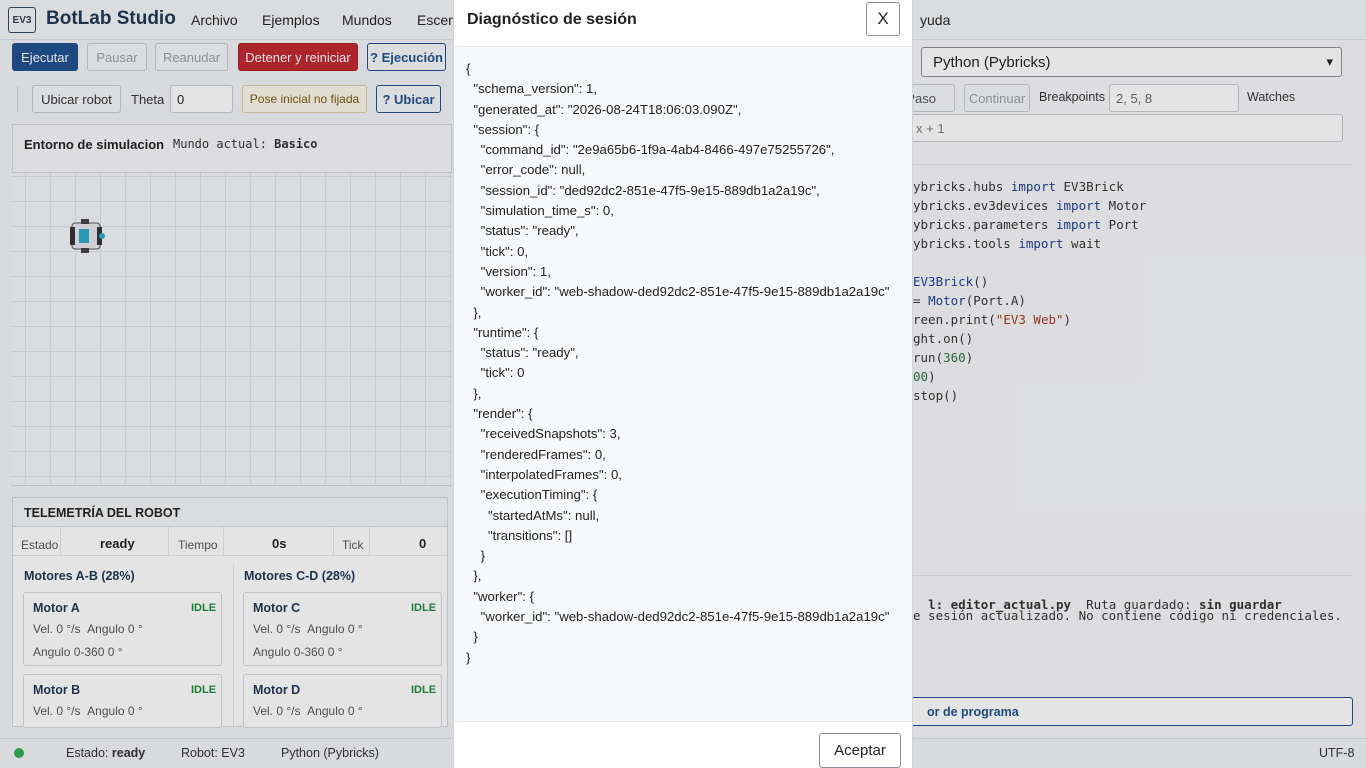 This screenshot has height=768, width=1366. I want to click on dialog-header: Diagnóstico de sesión X, so click(683, 23).